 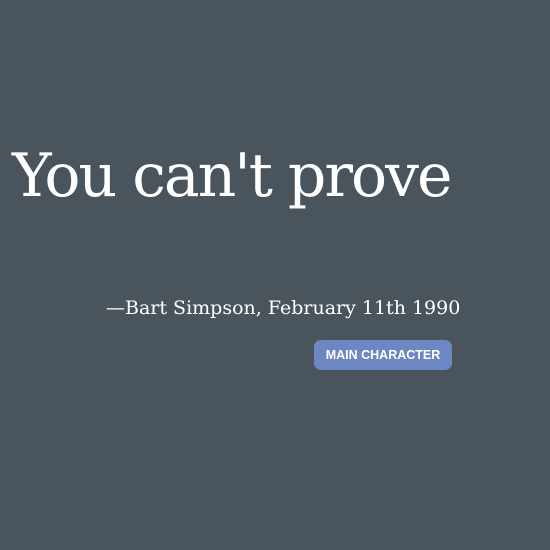 I want to click on quote-attribution: —Bart Simpson, February 11th 1990, so click(x=283, y=308).